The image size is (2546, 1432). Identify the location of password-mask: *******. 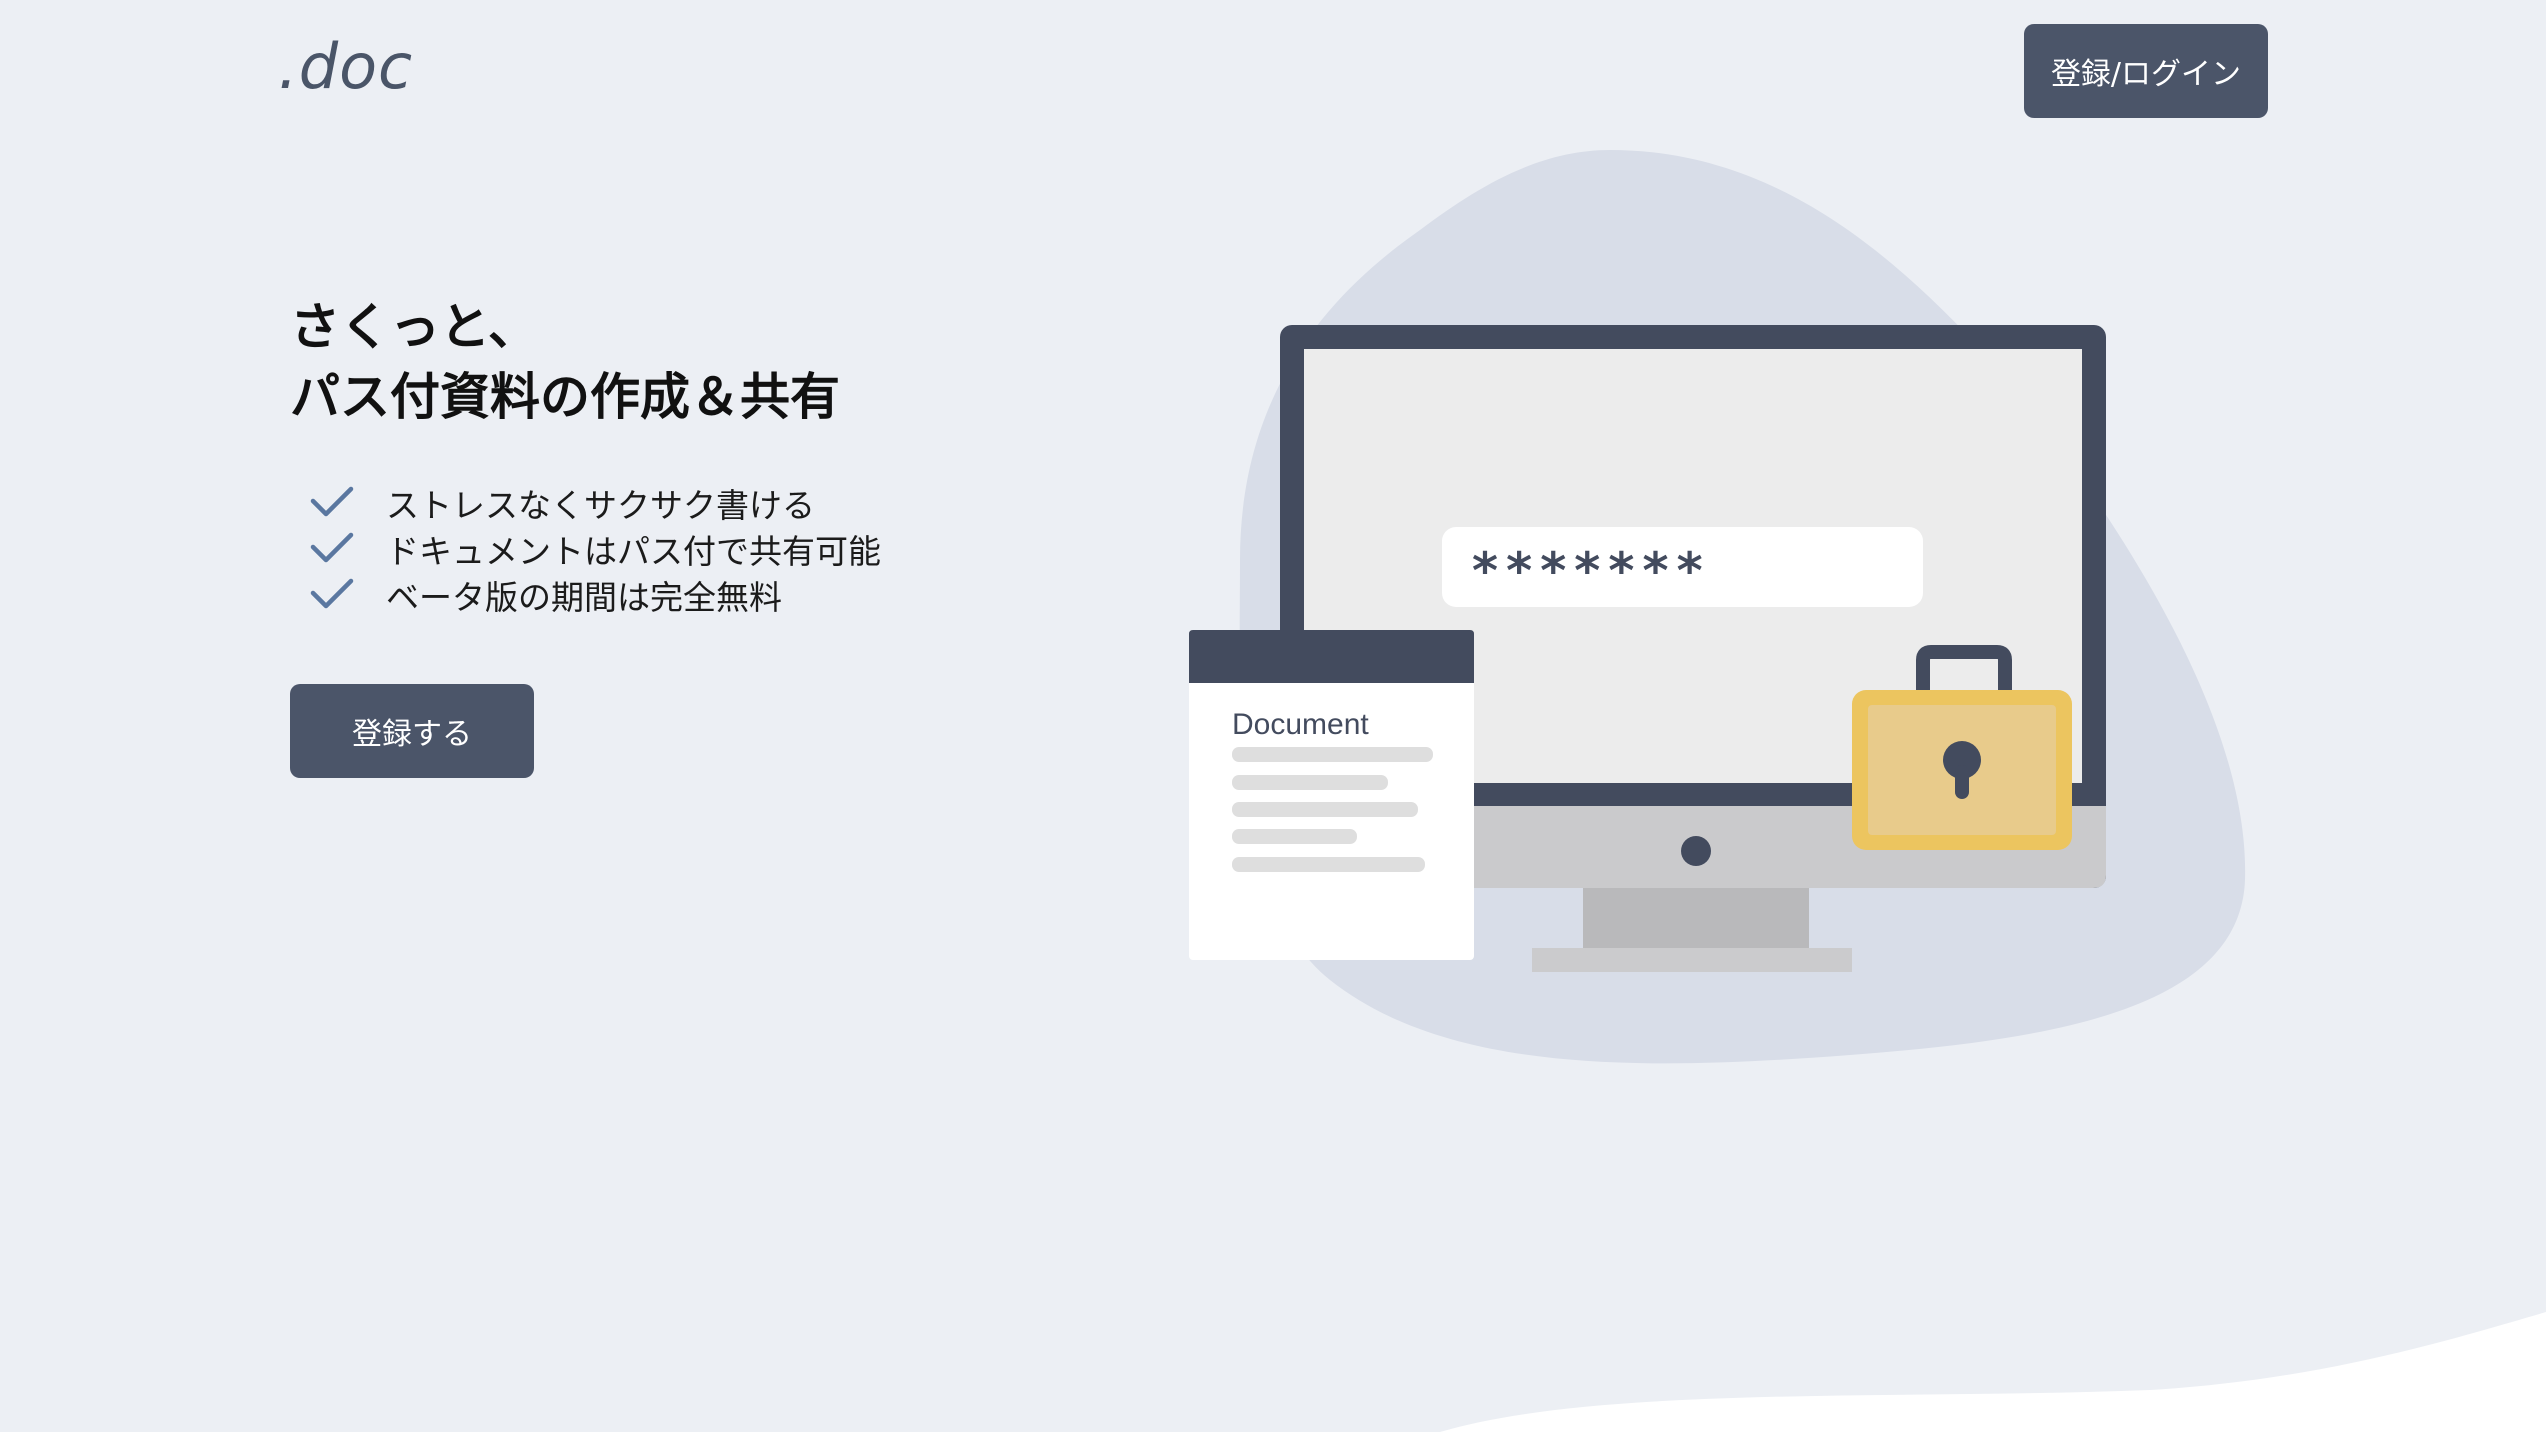
(1589, 571).